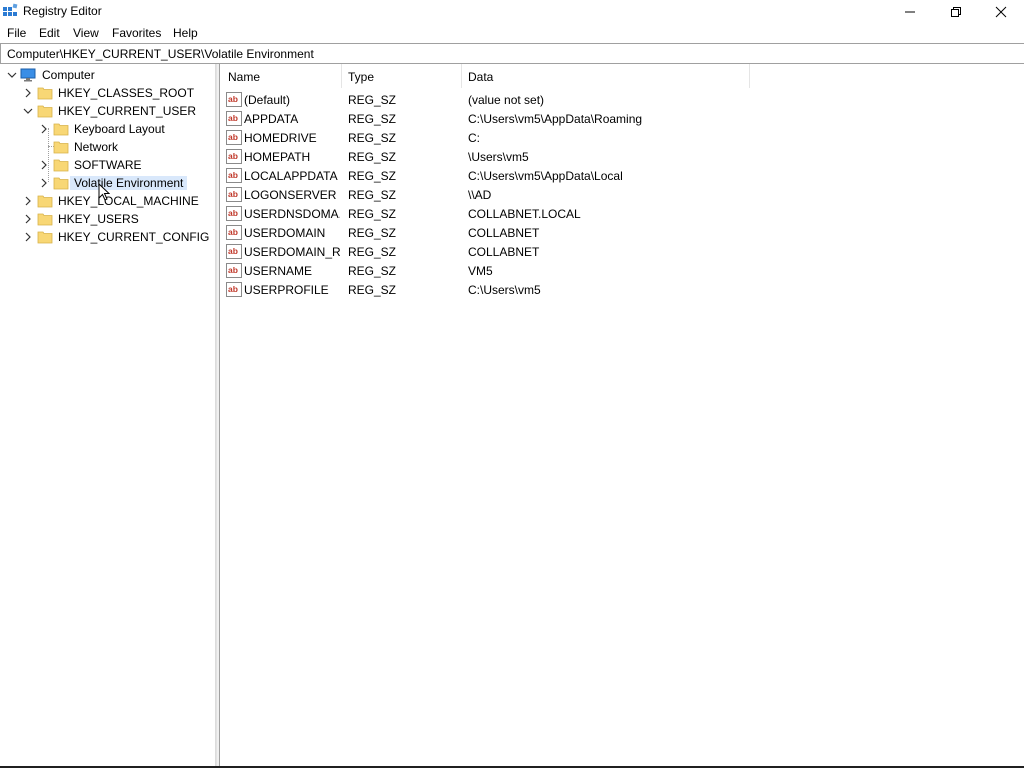 The height and width of the screenshot is (768, 1024). I want to click on table-row: ab USERDOMAIN_R... REG_SZ COLLABNET, so click(622, 251).